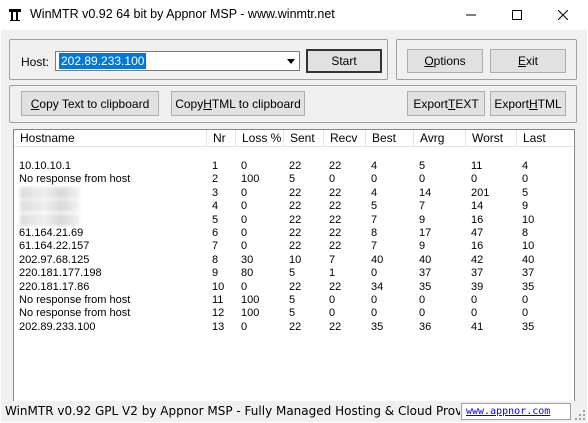 The width and height of the screenshot is (588, 423). What do you see at coordinates (294, 166) in the screenshot?
I see `table-row: 10.10.10.1 1 0 22 22 4 5 11 4` at bounding box center [294, 166].